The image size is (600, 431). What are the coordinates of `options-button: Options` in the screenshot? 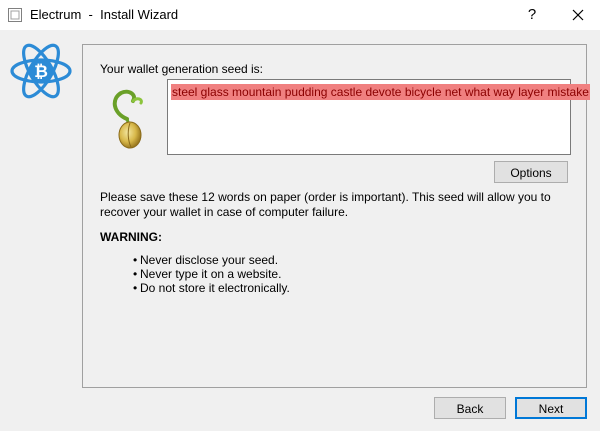 It's located at (531, 172).